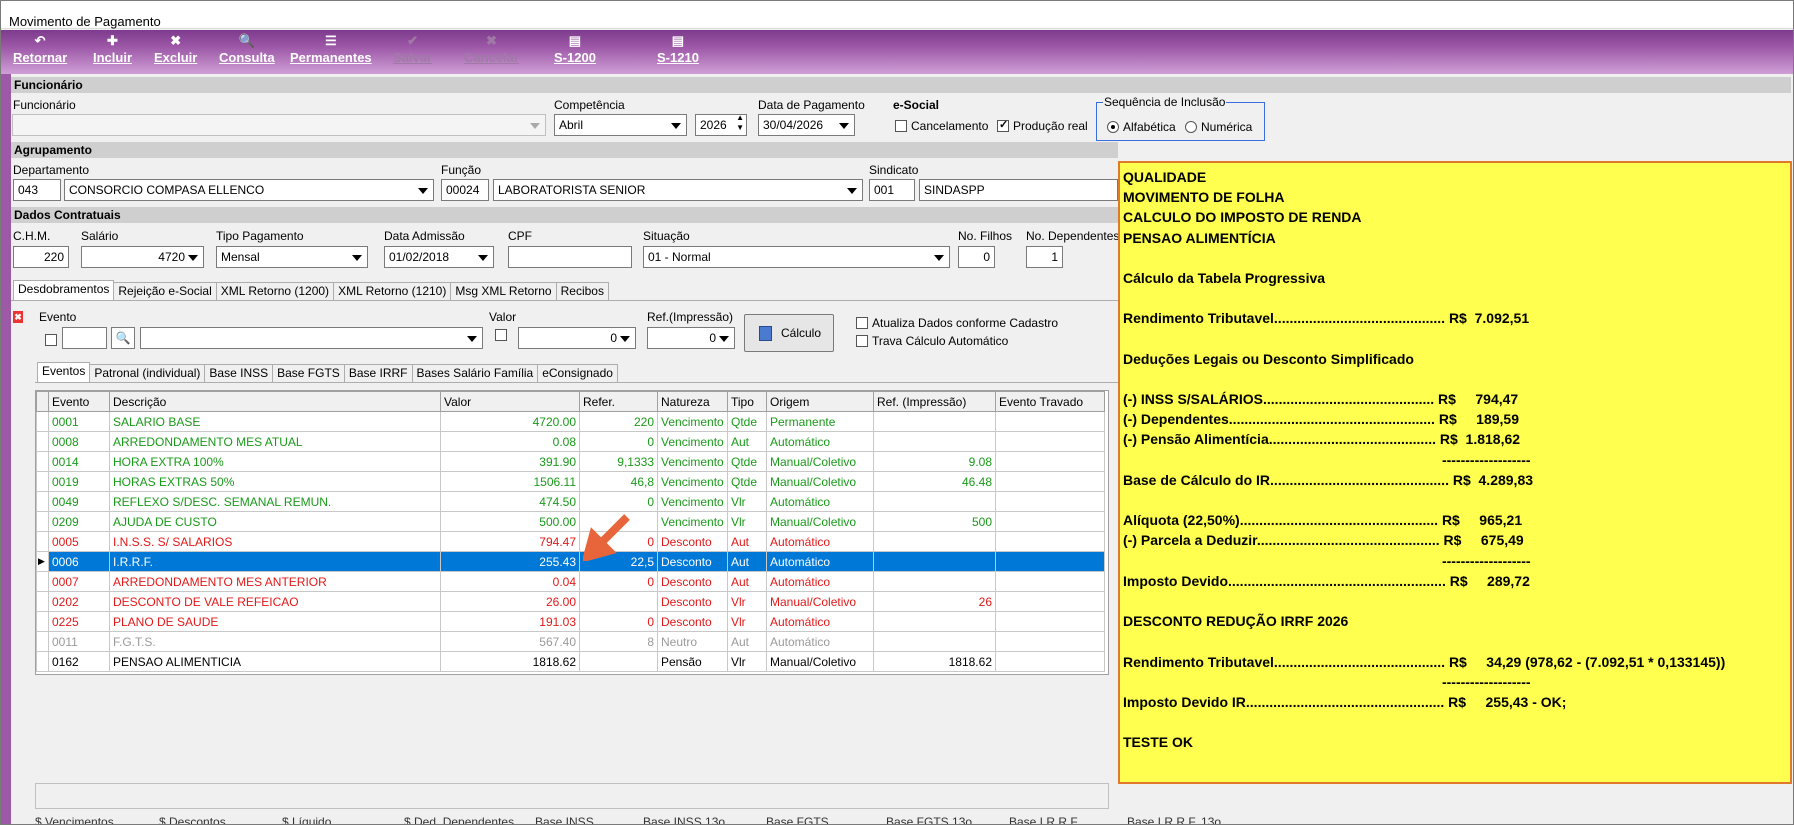 The height and width of the screenshot is (825, 1794). What do you see at coordinates (64, 290) in the screenshot?
I see `main-tab-0: Desdobramentos` at bounding box center [64, 290].